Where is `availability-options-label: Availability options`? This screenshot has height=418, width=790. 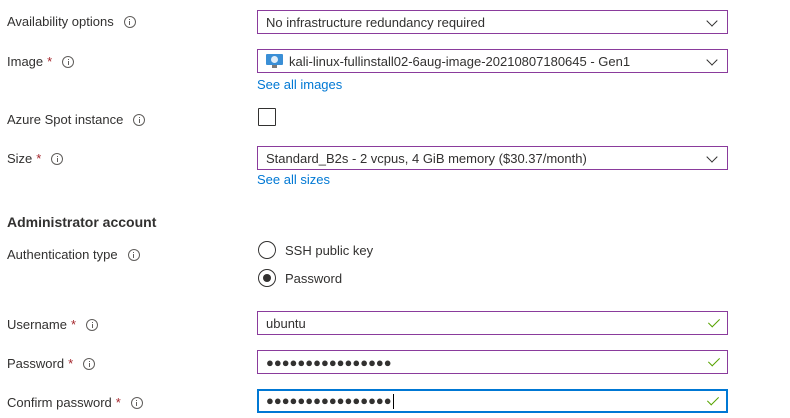 availability-options-label: Availability options is located at coordinates (71, 21).